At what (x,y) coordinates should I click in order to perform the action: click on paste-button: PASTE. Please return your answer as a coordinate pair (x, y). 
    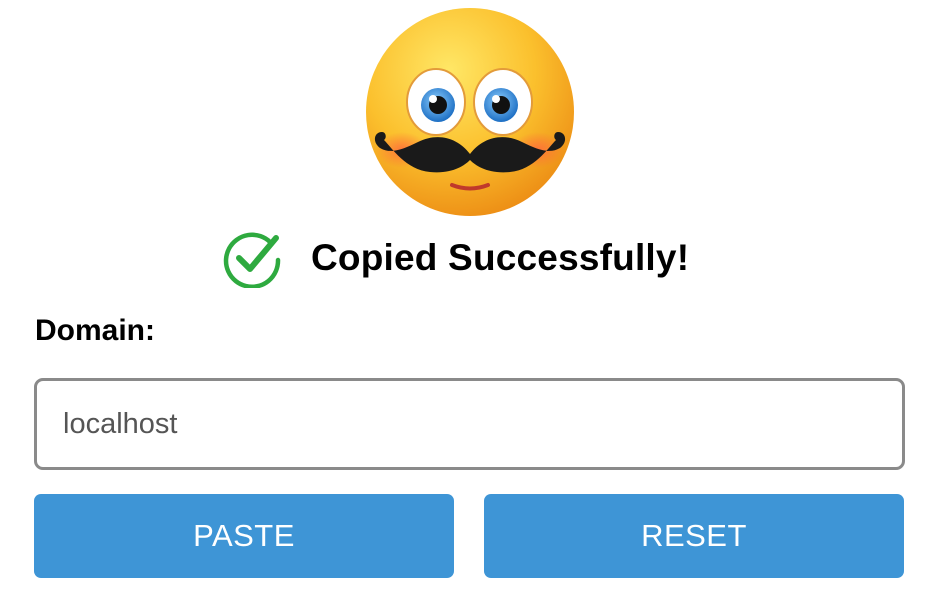
    Looking at the image, I should click on (244, 536).